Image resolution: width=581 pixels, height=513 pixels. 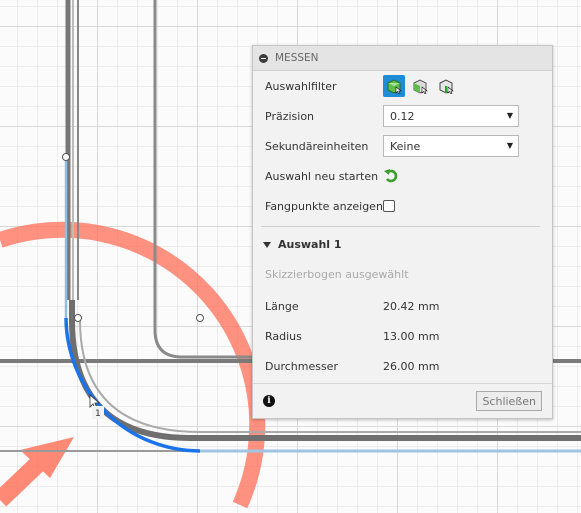 What do you see at coordinates (400, 226) in the screenshot?
I see `divider` at bounding box center [400, 226].